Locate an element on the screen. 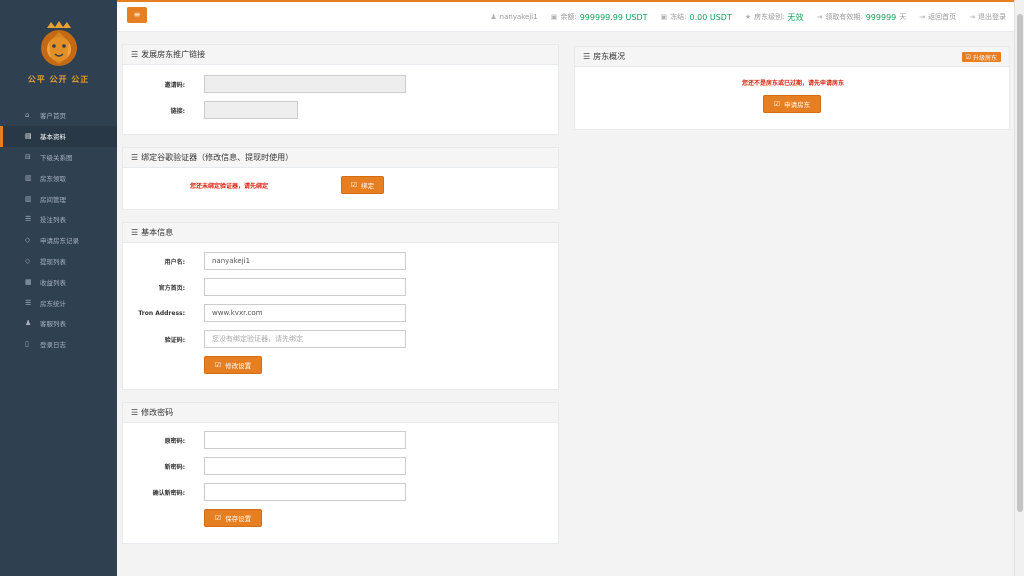 This screenshot has height=576, width=1024. upgrade-landlord-button: ☑ 升级房东 is located at coordinates (981, 57).